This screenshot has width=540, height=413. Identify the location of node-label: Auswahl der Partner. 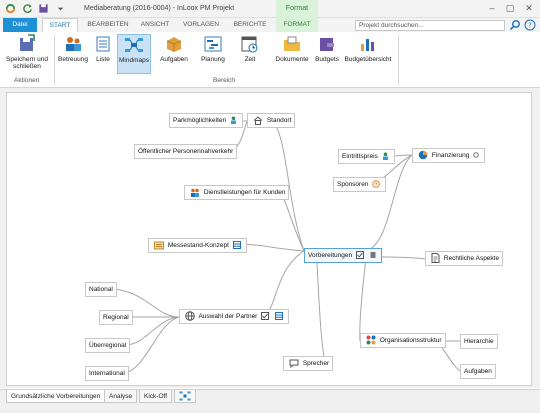
(228, 316).